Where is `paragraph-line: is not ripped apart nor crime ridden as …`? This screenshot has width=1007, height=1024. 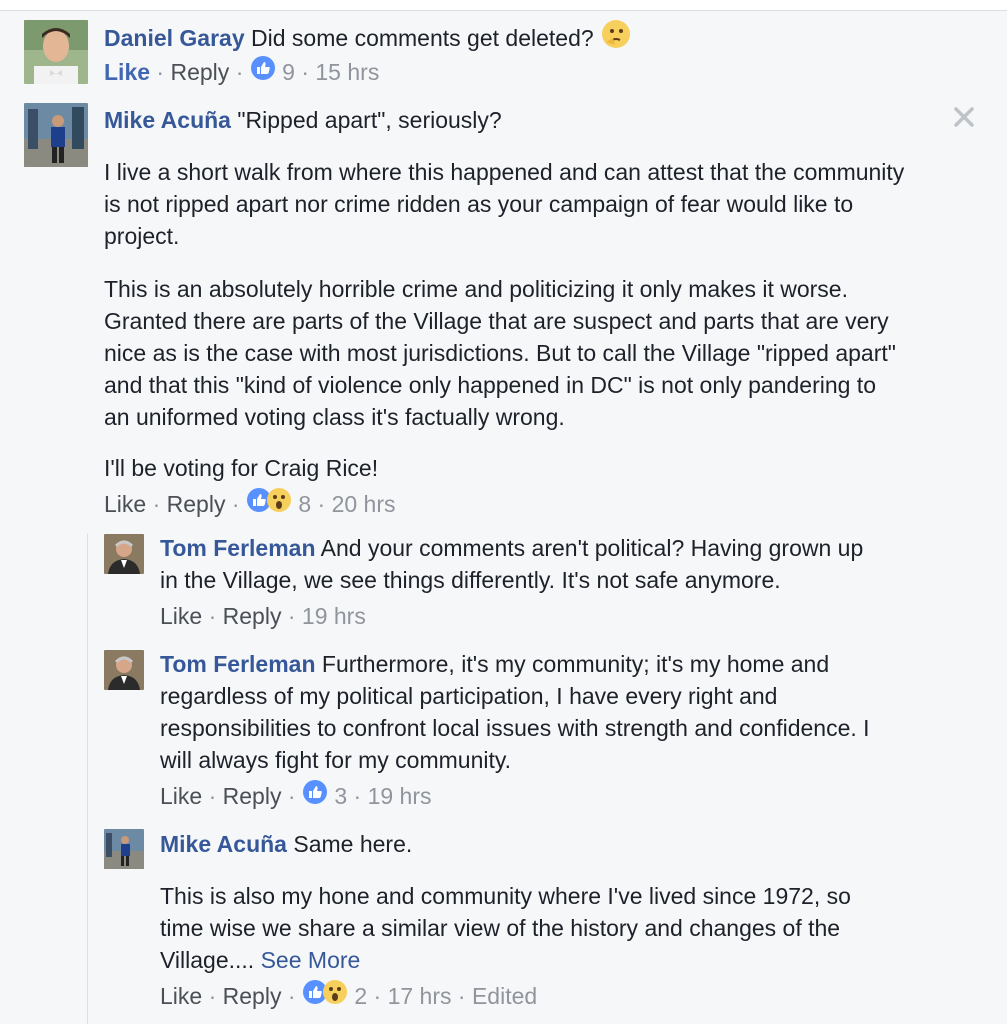
paragraph-line: is not ripped apart nor crime ridden as … is located at coordinates (479, 204).